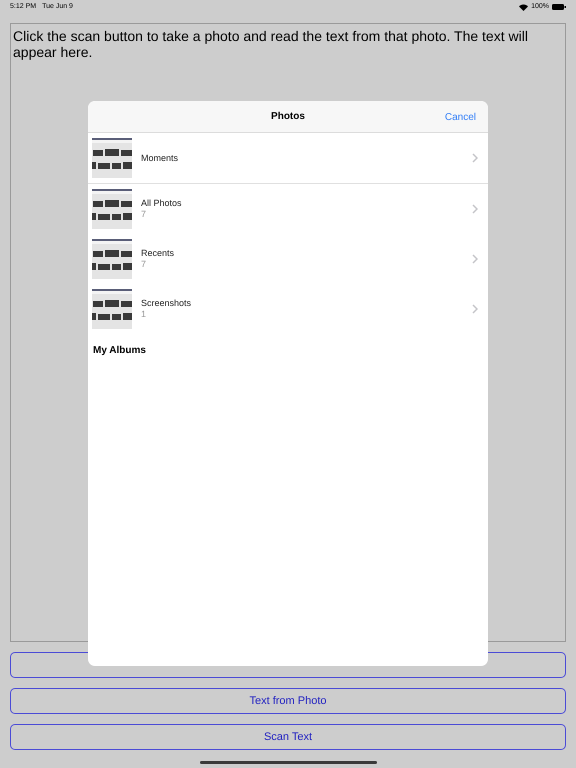 The width and height of the screenshot is (576, 768). Describe the element at coordinates (166, 303) in the screenshot. I see `album-name: Screenshots` at that location.